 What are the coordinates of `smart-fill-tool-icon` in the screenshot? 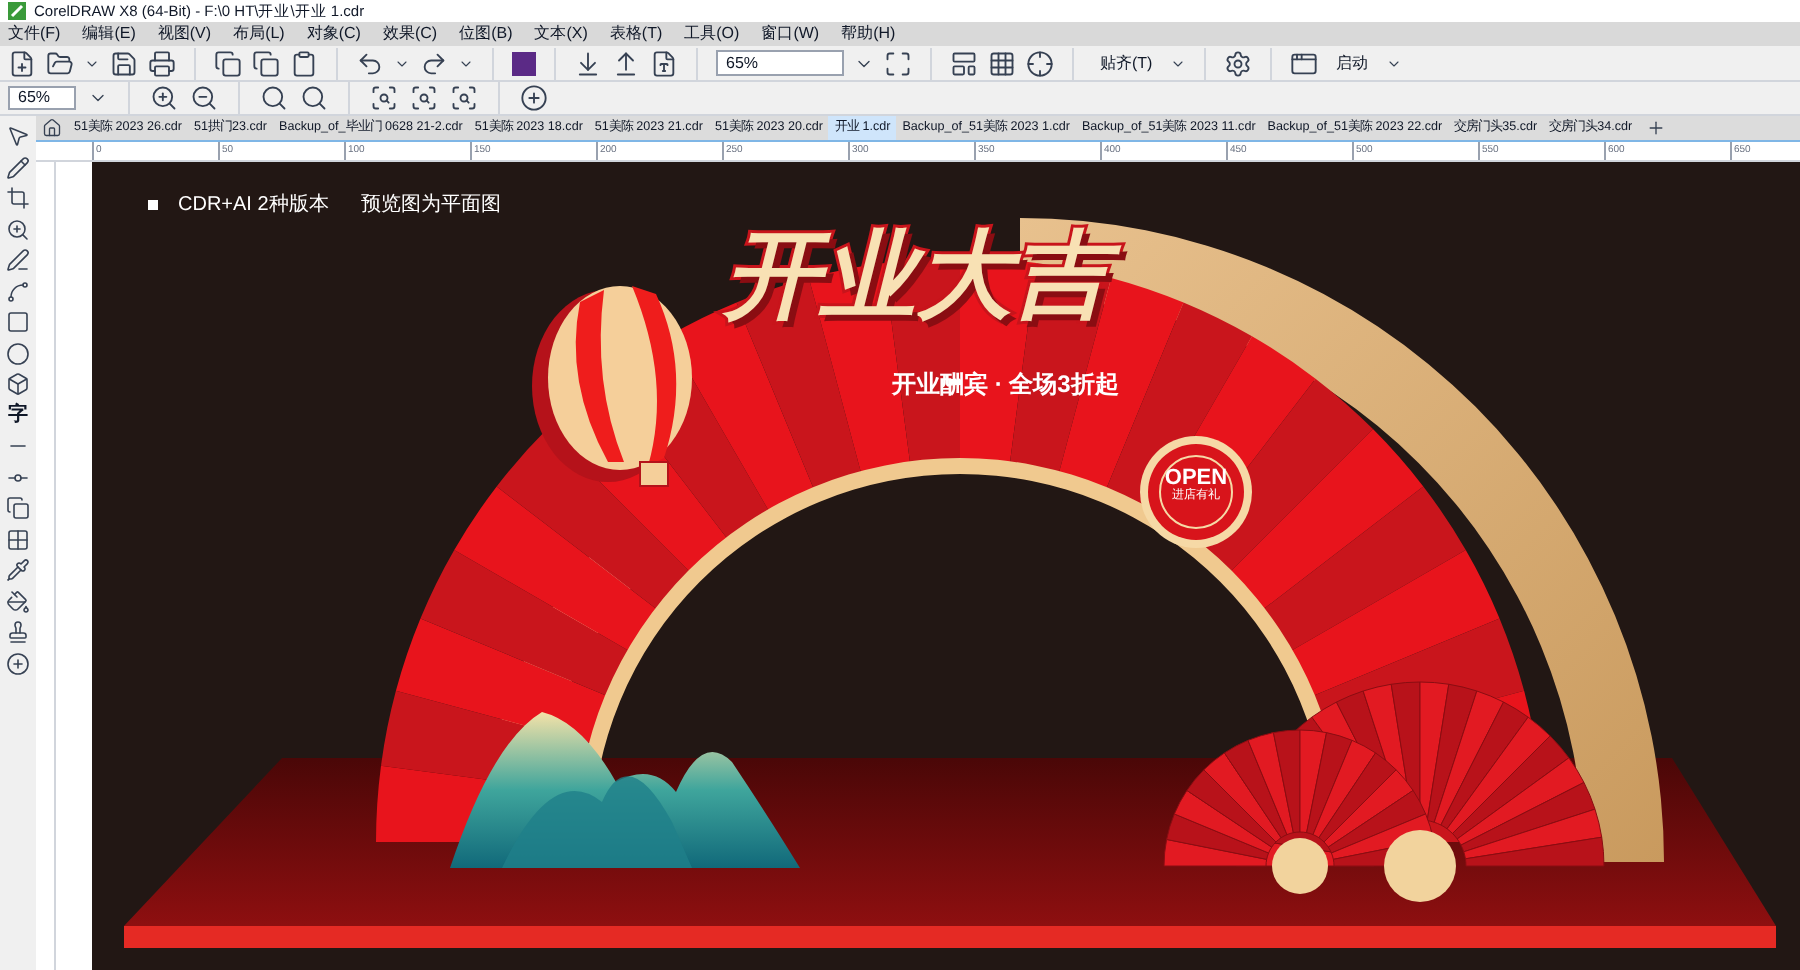 It's located at (18, 632).